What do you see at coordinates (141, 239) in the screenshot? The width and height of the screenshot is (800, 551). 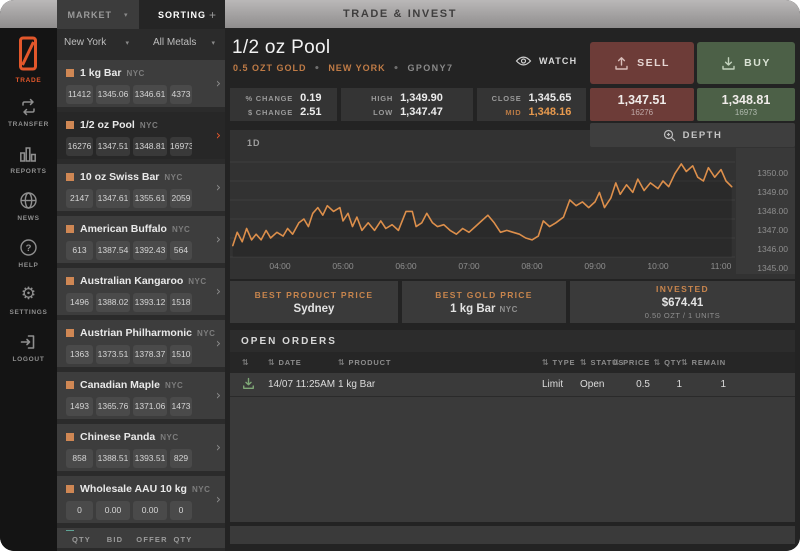 I see `market-list-item: American Buffalo NYC 613 1387.54 1392.43 564 ›` at bounding box center [141, 239].